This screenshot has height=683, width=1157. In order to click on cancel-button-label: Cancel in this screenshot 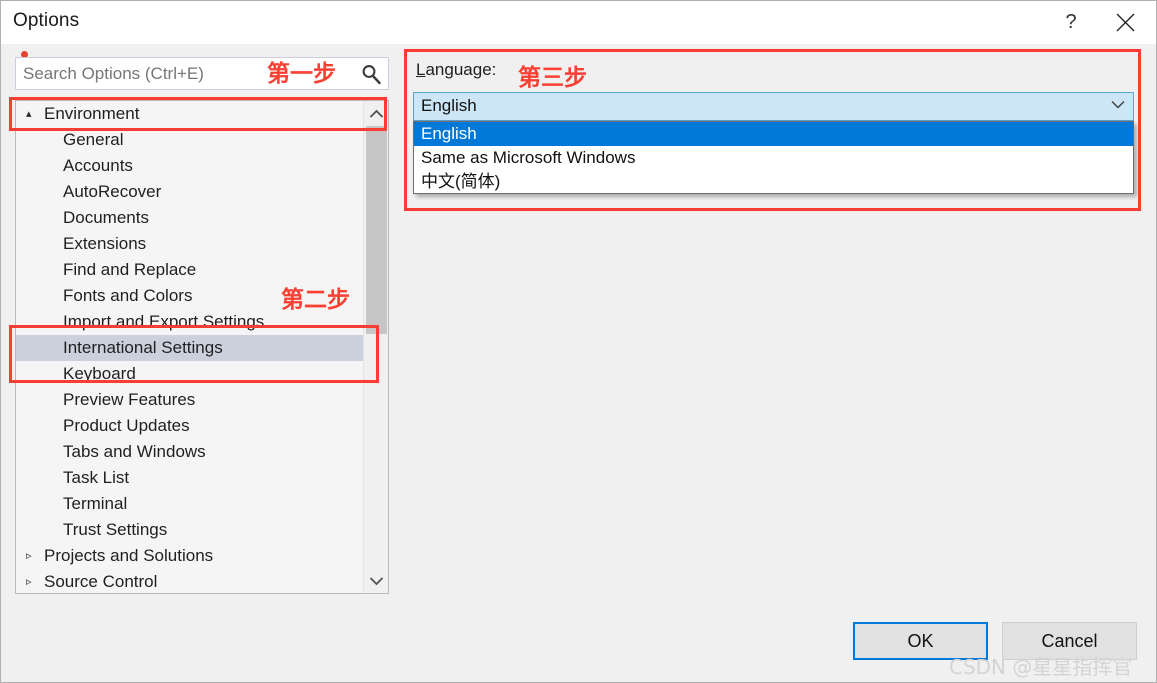, I will do `click(1069, 640)`.